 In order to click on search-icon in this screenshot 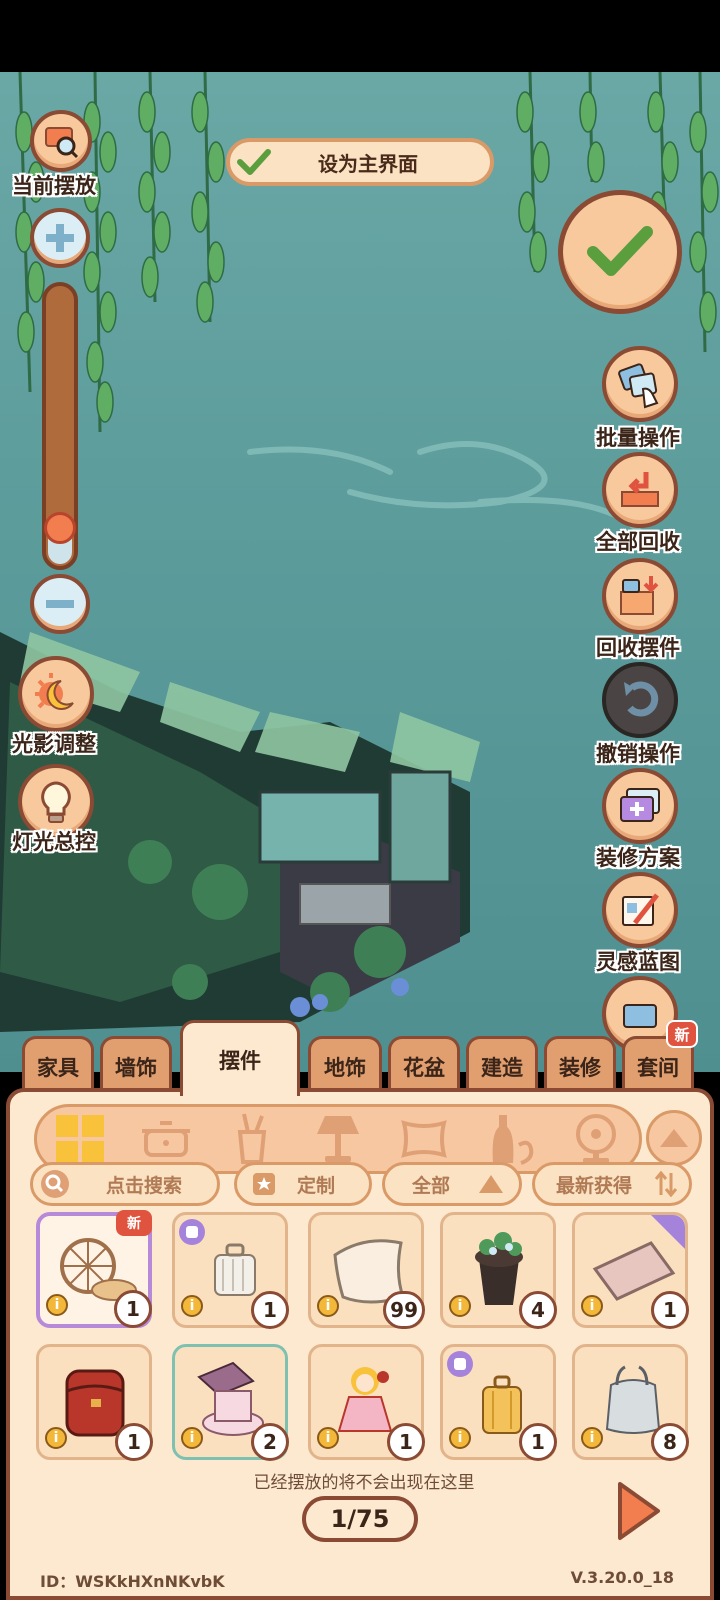, I will do `click(55, 1184)`.